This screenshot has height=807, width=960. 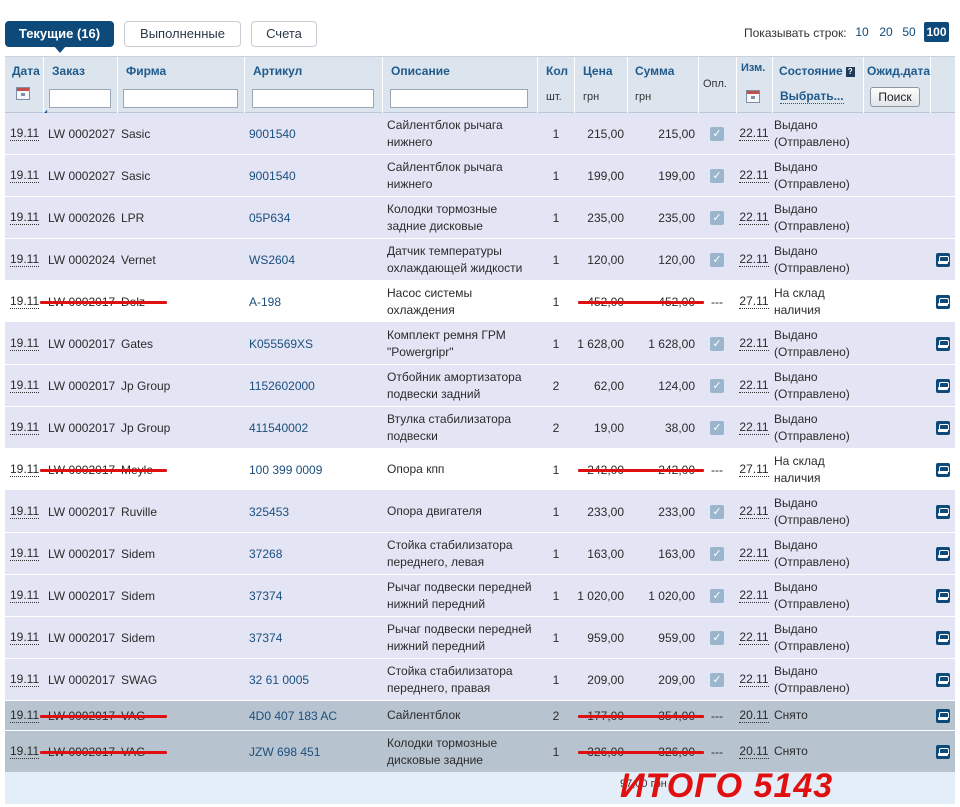 What do you see at coordinates (909, 32) in the screenshot?
I see `rows-option-50: 50` at bounding box center [909, 32].